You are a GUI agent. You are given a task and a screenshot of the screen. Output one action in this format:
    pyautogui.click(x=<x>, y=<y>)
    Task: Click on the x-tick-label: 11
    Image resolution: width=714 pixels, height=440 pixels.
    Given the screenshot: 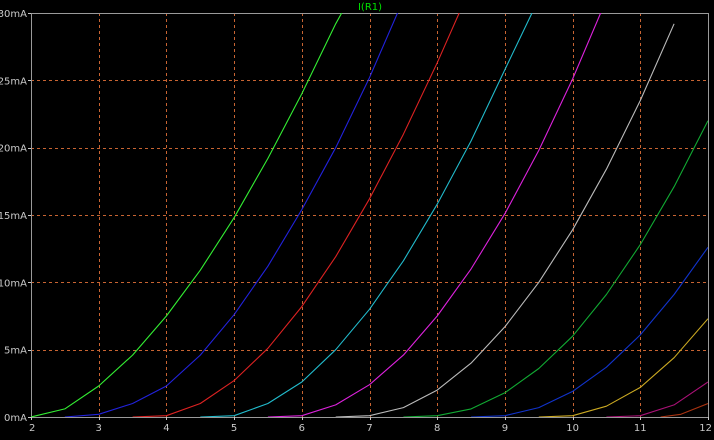 What is the action you would take?
    pyautogui.click(x=640, y=428)
    